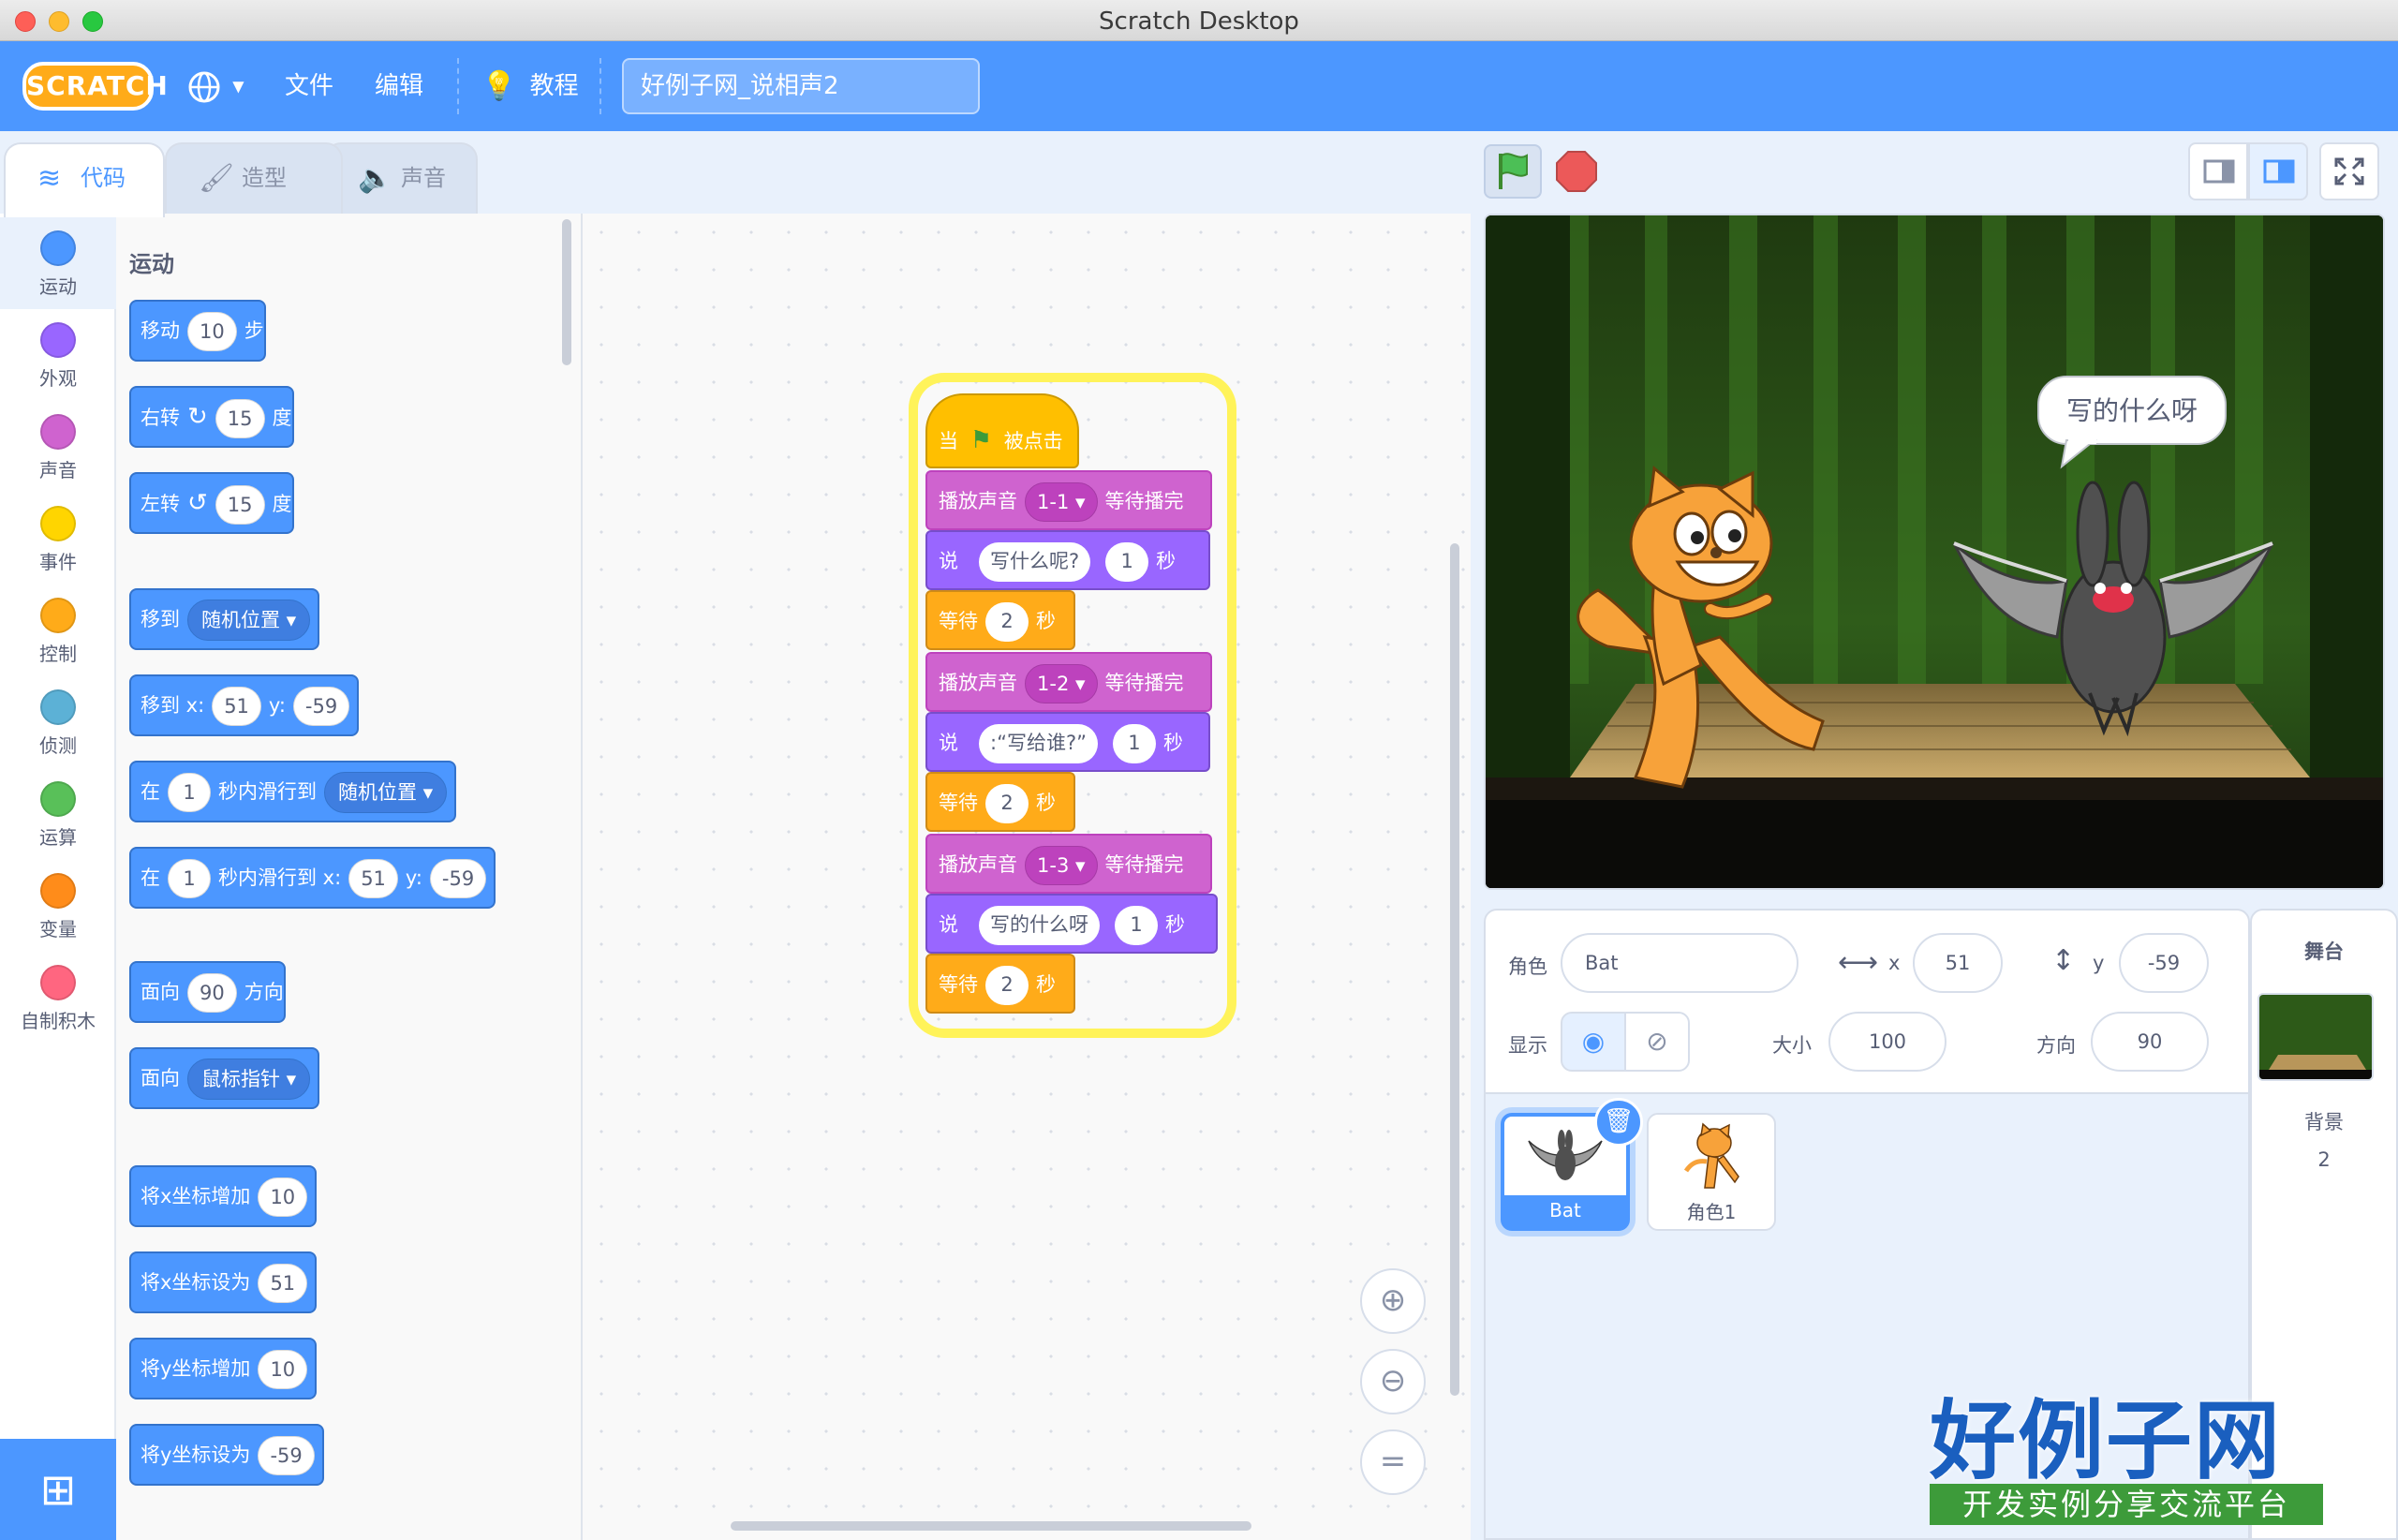 This screenshot has height=1540, width=2398. I want to click on language-menu: ▼, so click(224, 86).